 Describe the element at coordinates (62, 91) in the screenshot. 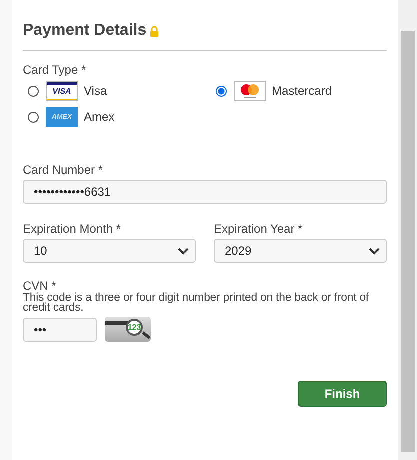

I see `card-logo: VISA` at that location.